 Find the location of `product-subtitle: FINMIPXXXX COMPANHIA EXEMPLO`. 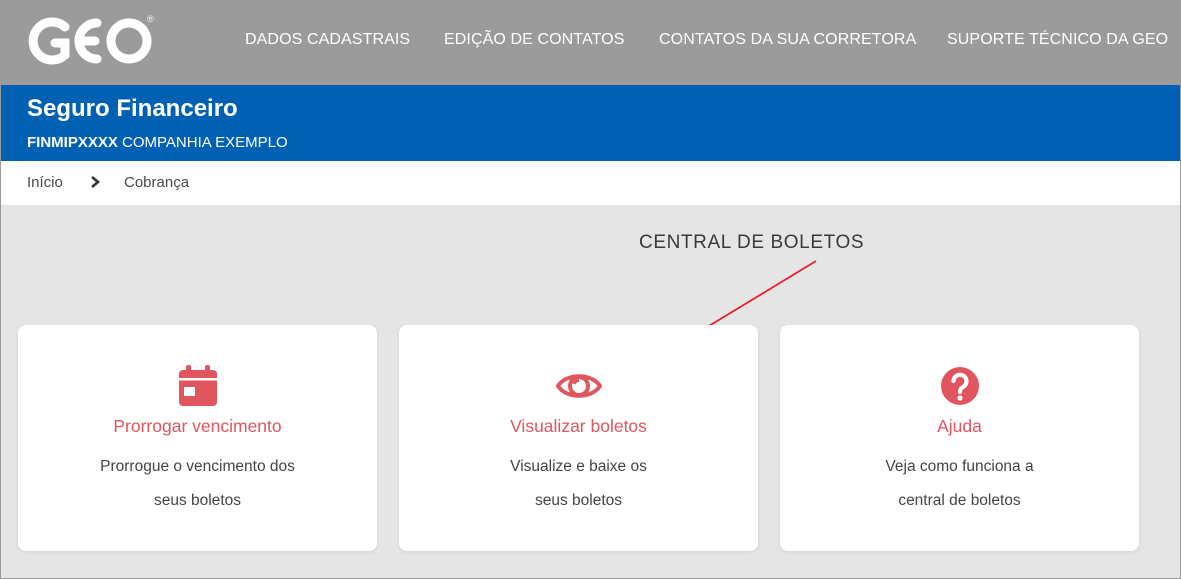

product-subtitle: FINMIPXXXX COMPANHIA EXEMPLO is located at coordinates (157, 142).